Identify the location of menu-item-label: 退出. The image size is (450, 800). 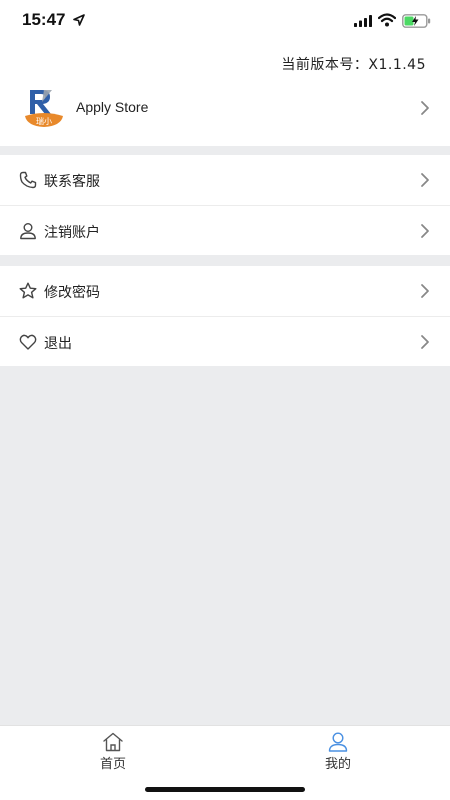
(58, 344).